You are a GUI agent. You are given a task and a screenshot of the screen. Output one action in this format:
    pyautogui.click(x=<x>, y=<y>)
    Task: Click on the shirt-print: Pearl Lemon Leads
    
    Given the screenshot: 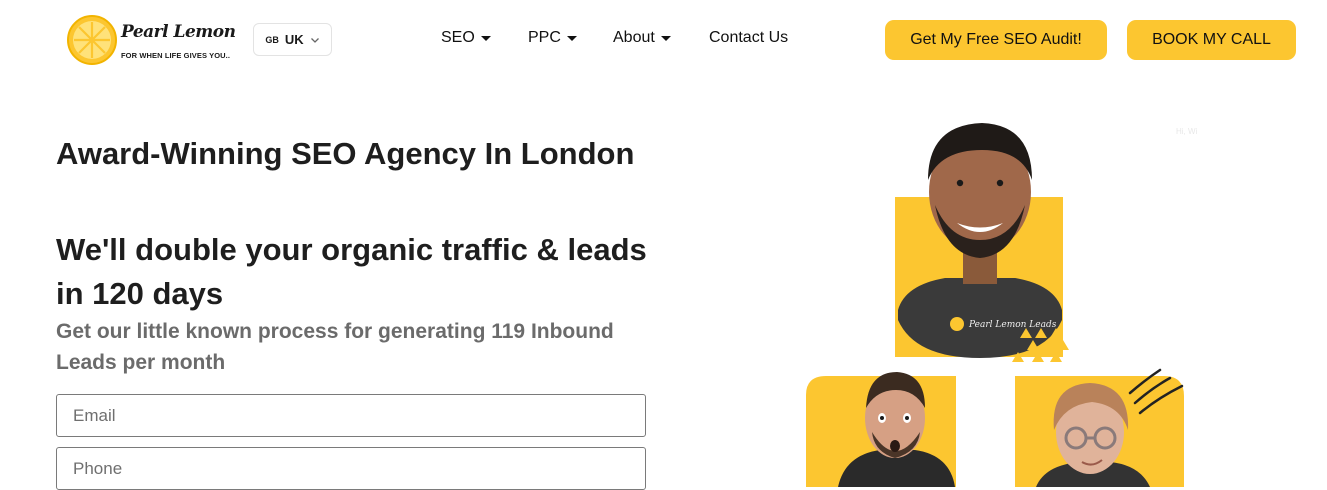 What is the action you would take?
    pyautogui.click(x=1012, y=325)
    